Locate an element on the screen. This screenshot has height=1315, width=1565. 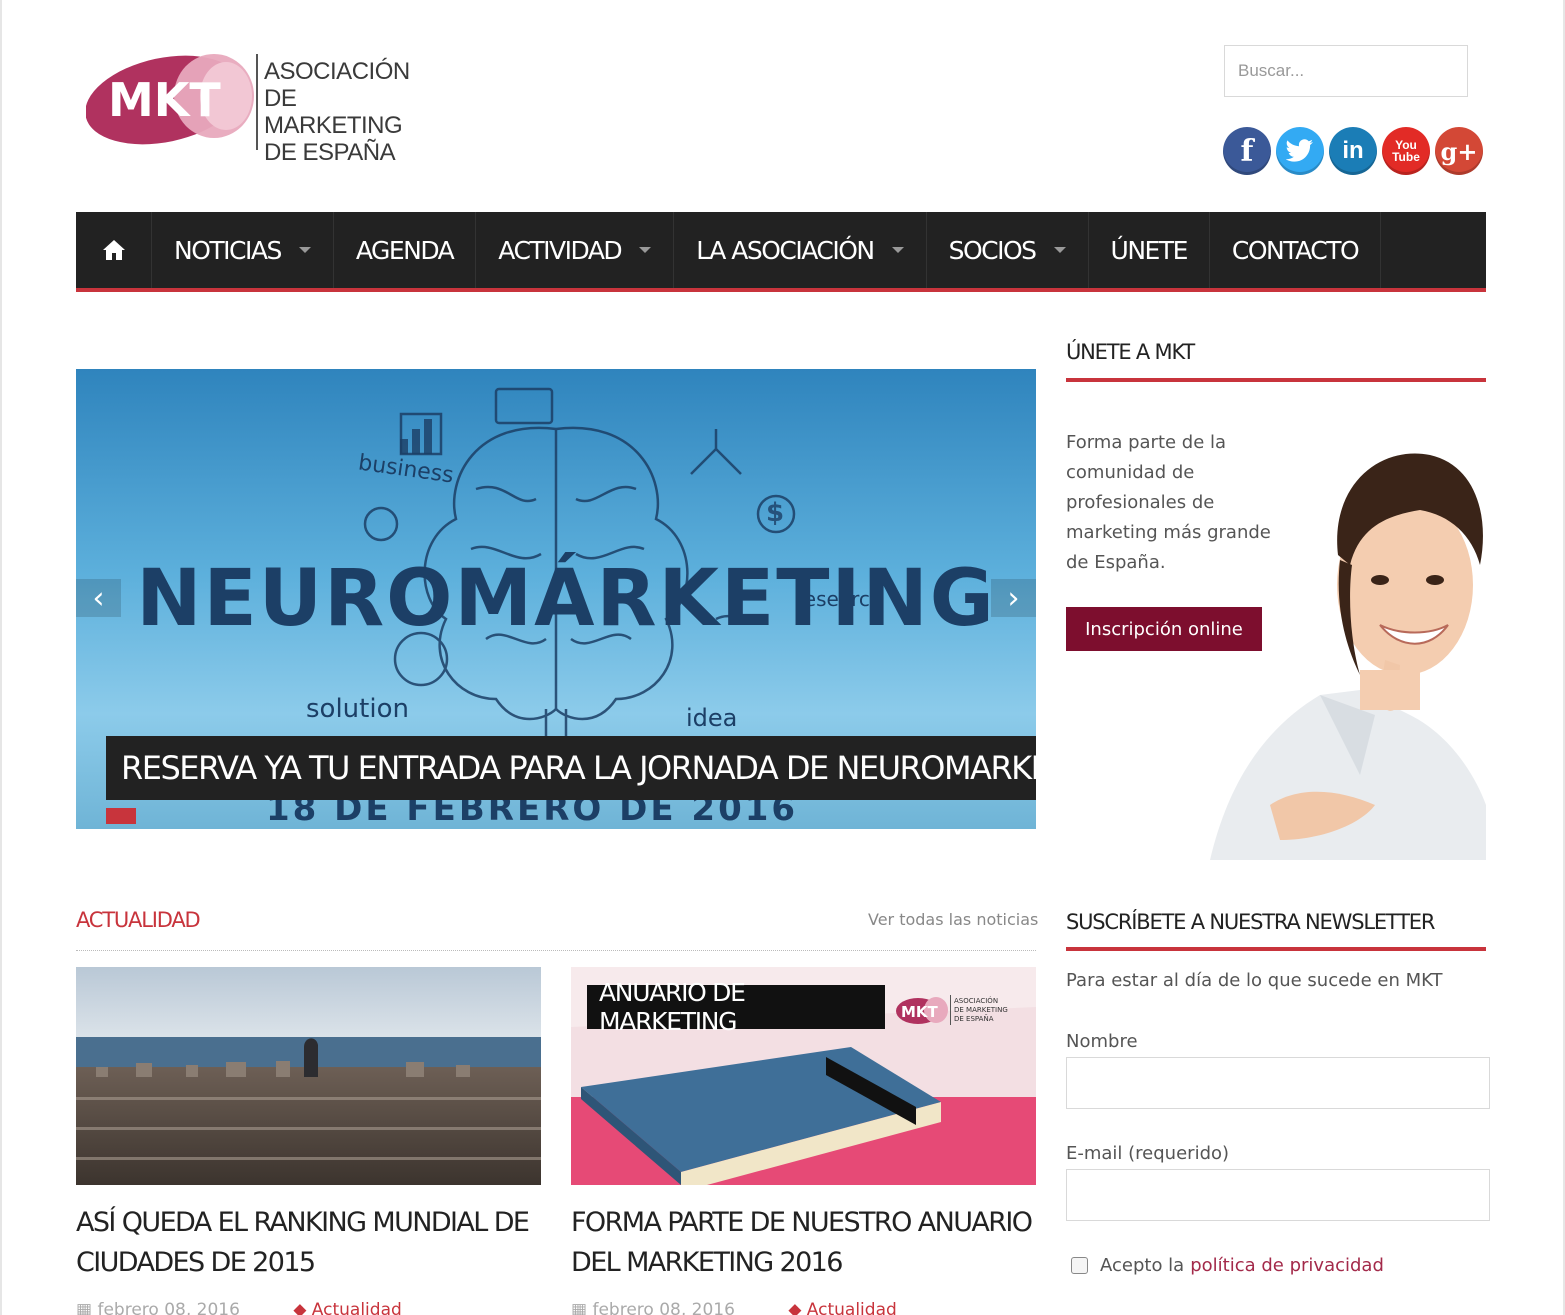
privacy-checkbox is located at coordinates (1079, 1265).